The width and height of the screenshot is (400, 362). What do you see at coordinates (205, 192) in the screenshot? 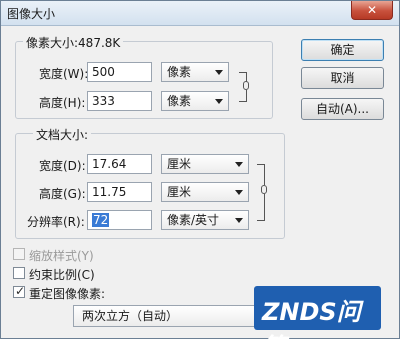
I see `doc-height-unit-select: 厘米` at bounding box center [205, 192].